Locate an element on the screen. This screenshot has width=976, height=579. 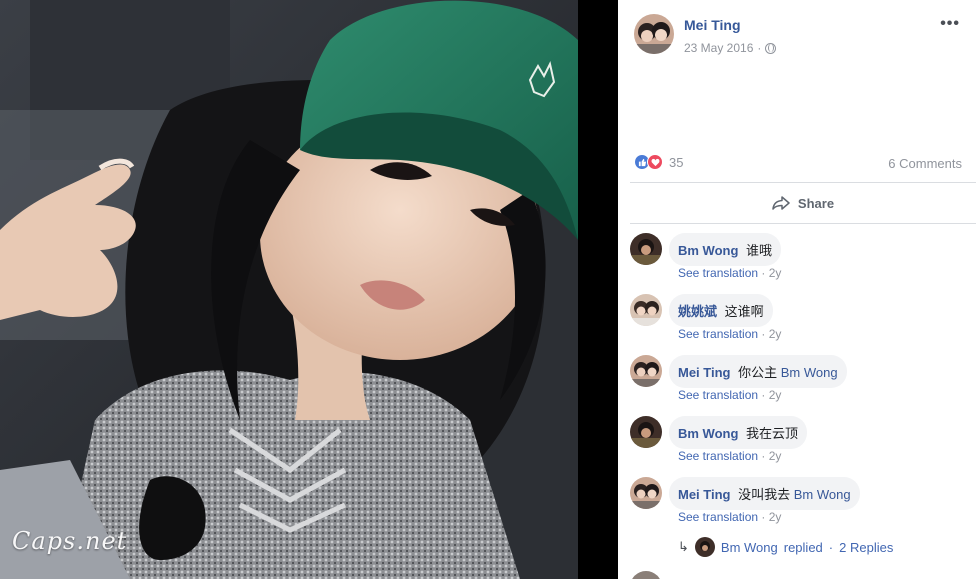
share-arrow-icon is located at coordinates (781, 203).